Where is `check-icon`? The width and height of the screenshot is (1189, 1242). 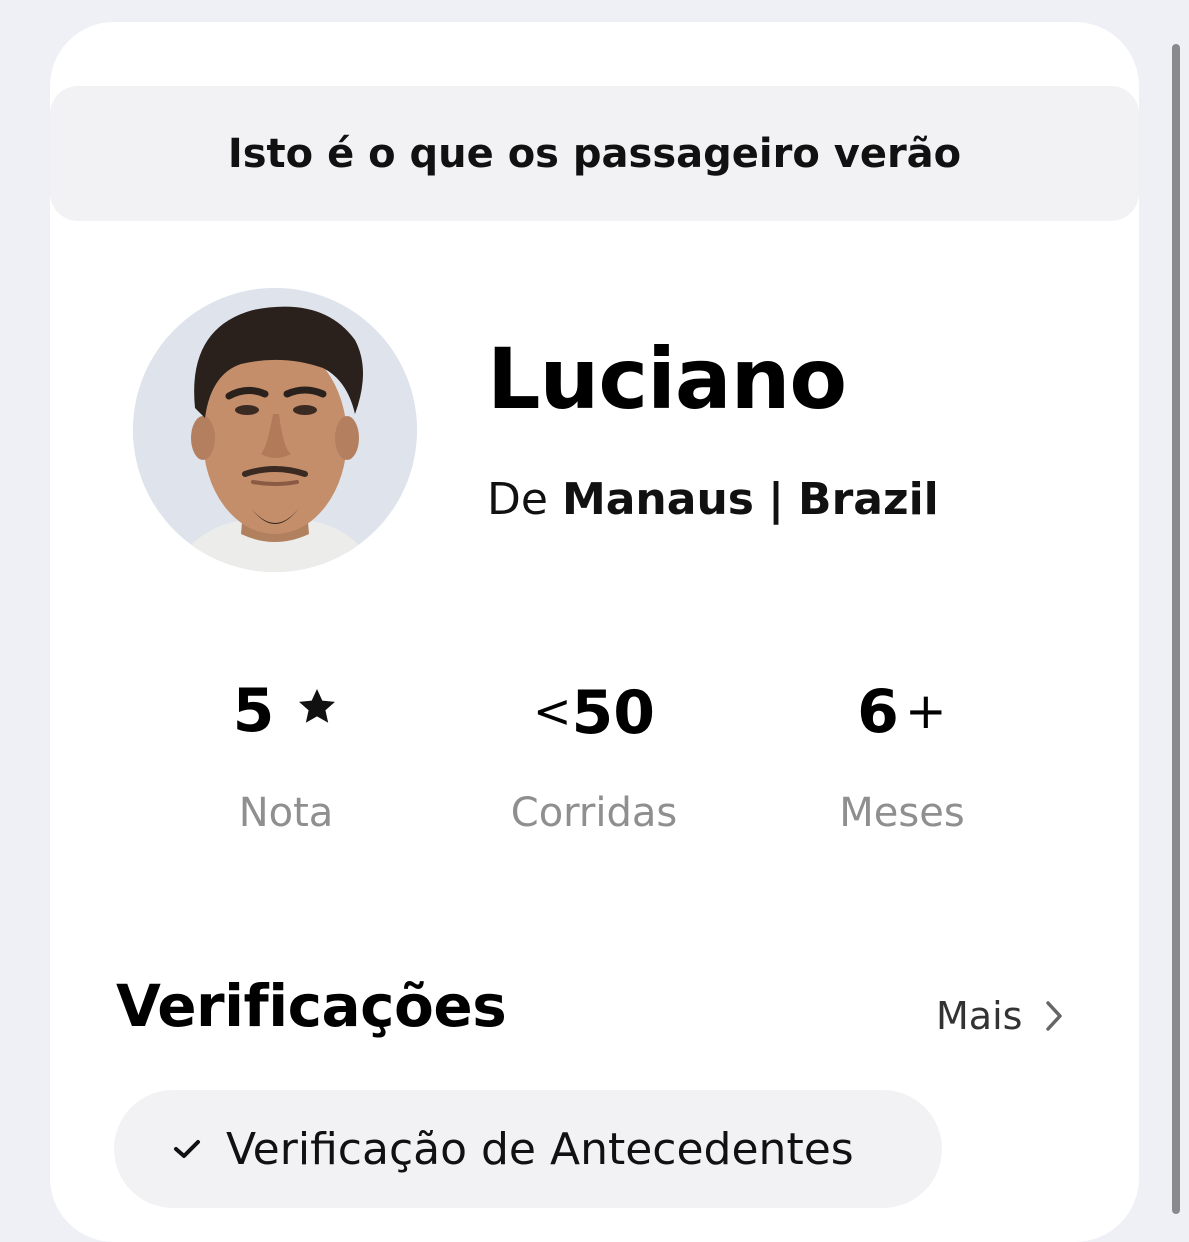
check-icon is located at coordinates (192, 1149).